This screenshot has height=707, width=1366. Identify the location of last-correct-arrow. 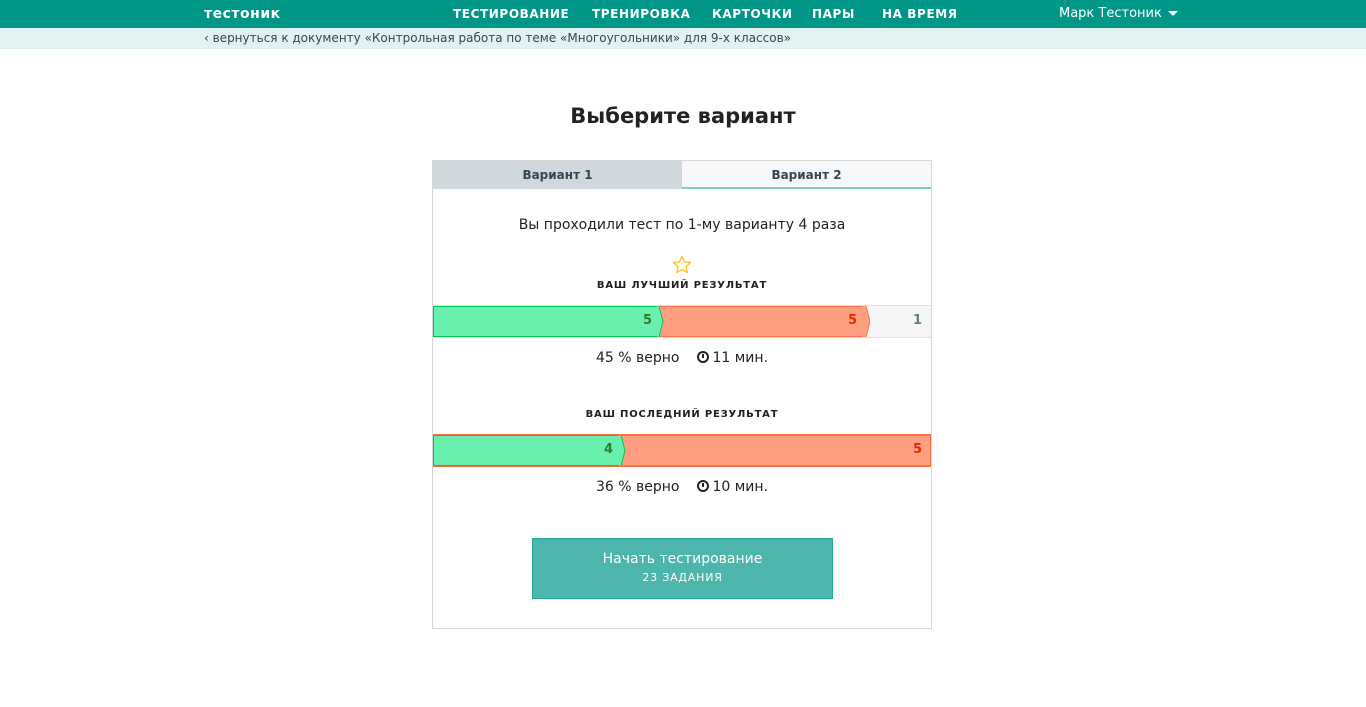
(622, 450).